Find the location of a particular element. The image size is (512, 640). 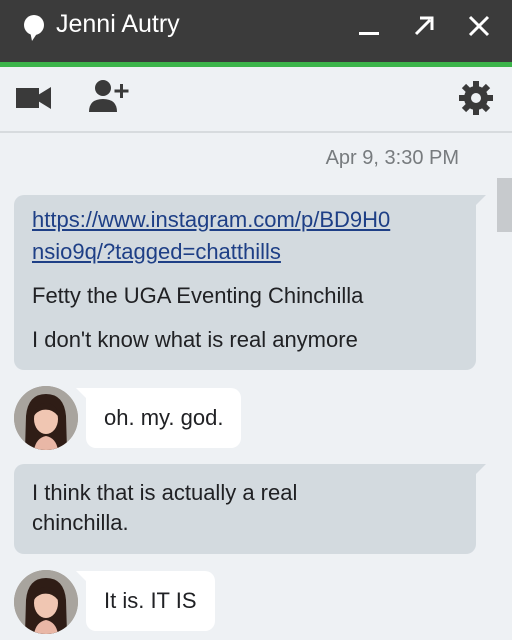

contact-name-title: Jenni Autry is located at coordinates (118, 24).